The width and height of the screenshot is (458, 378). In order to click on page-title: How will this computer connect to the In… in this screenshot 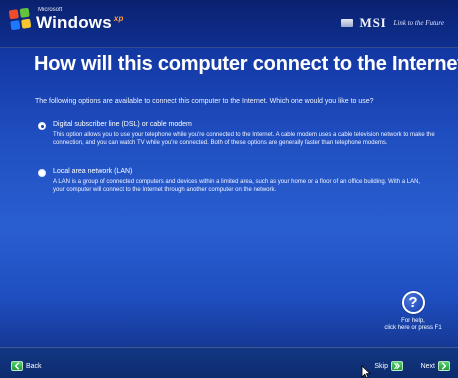, I will do `click(246, 64)`.